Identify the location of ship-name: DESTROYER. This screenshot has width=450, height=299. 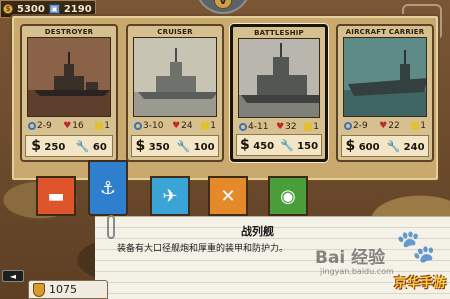
(69, 32).